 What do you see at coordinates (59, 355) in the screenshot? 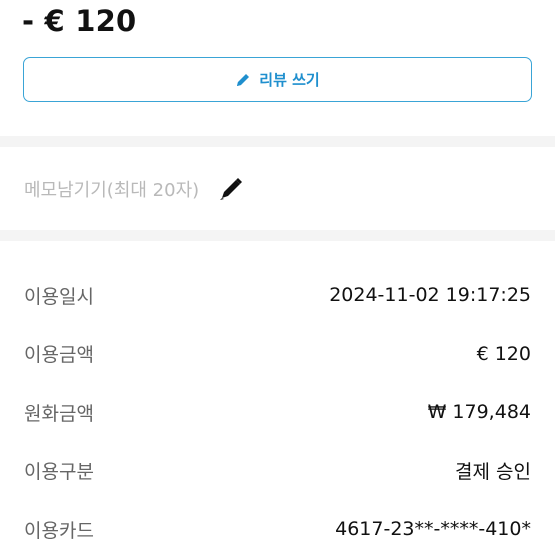
I see `detail-label: 이용금액` at bounding box center [59, 355].